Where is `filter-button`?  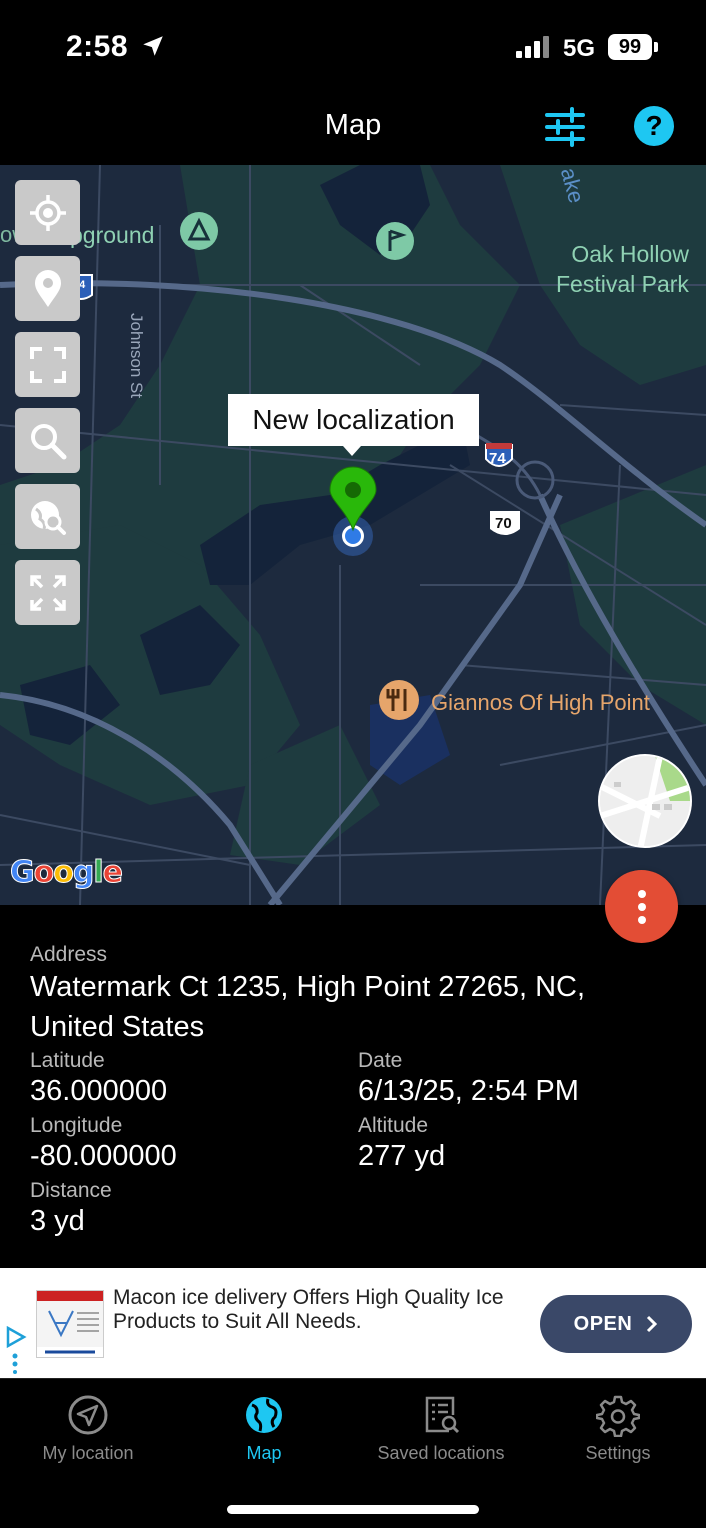
filter-button is located at coordinates (565, 127).